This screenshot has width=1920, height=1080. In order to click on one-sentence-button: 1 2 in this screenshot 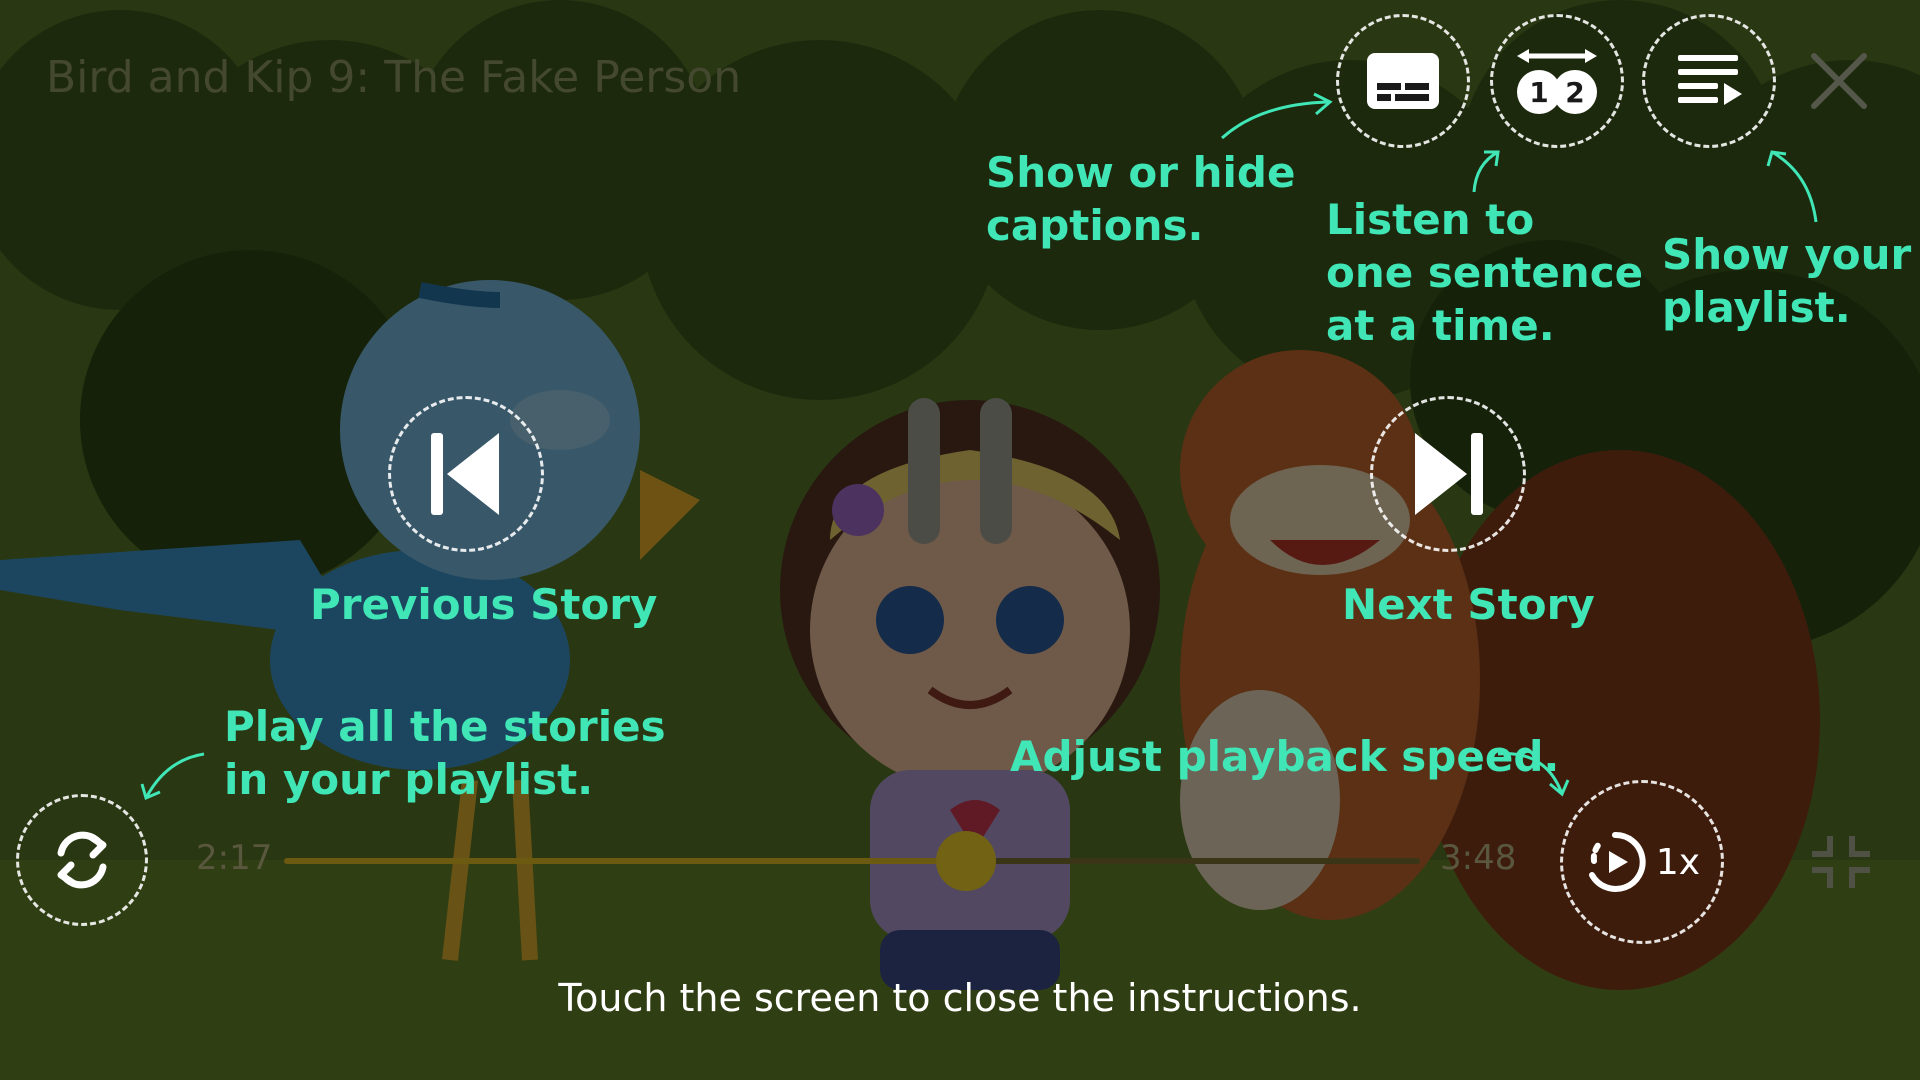, I will do `click(1557, 81)`.